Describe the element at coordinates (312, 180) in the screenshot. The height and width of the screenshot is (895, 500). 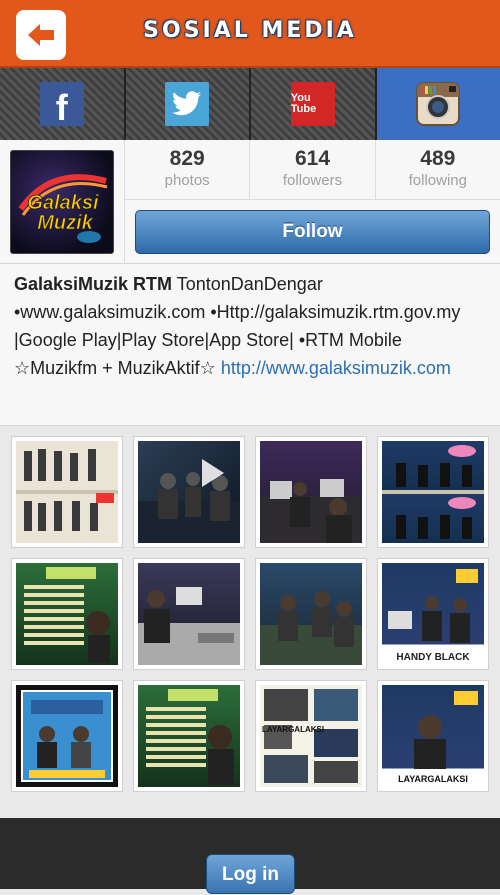
I see `stat-label: followers` at that location.